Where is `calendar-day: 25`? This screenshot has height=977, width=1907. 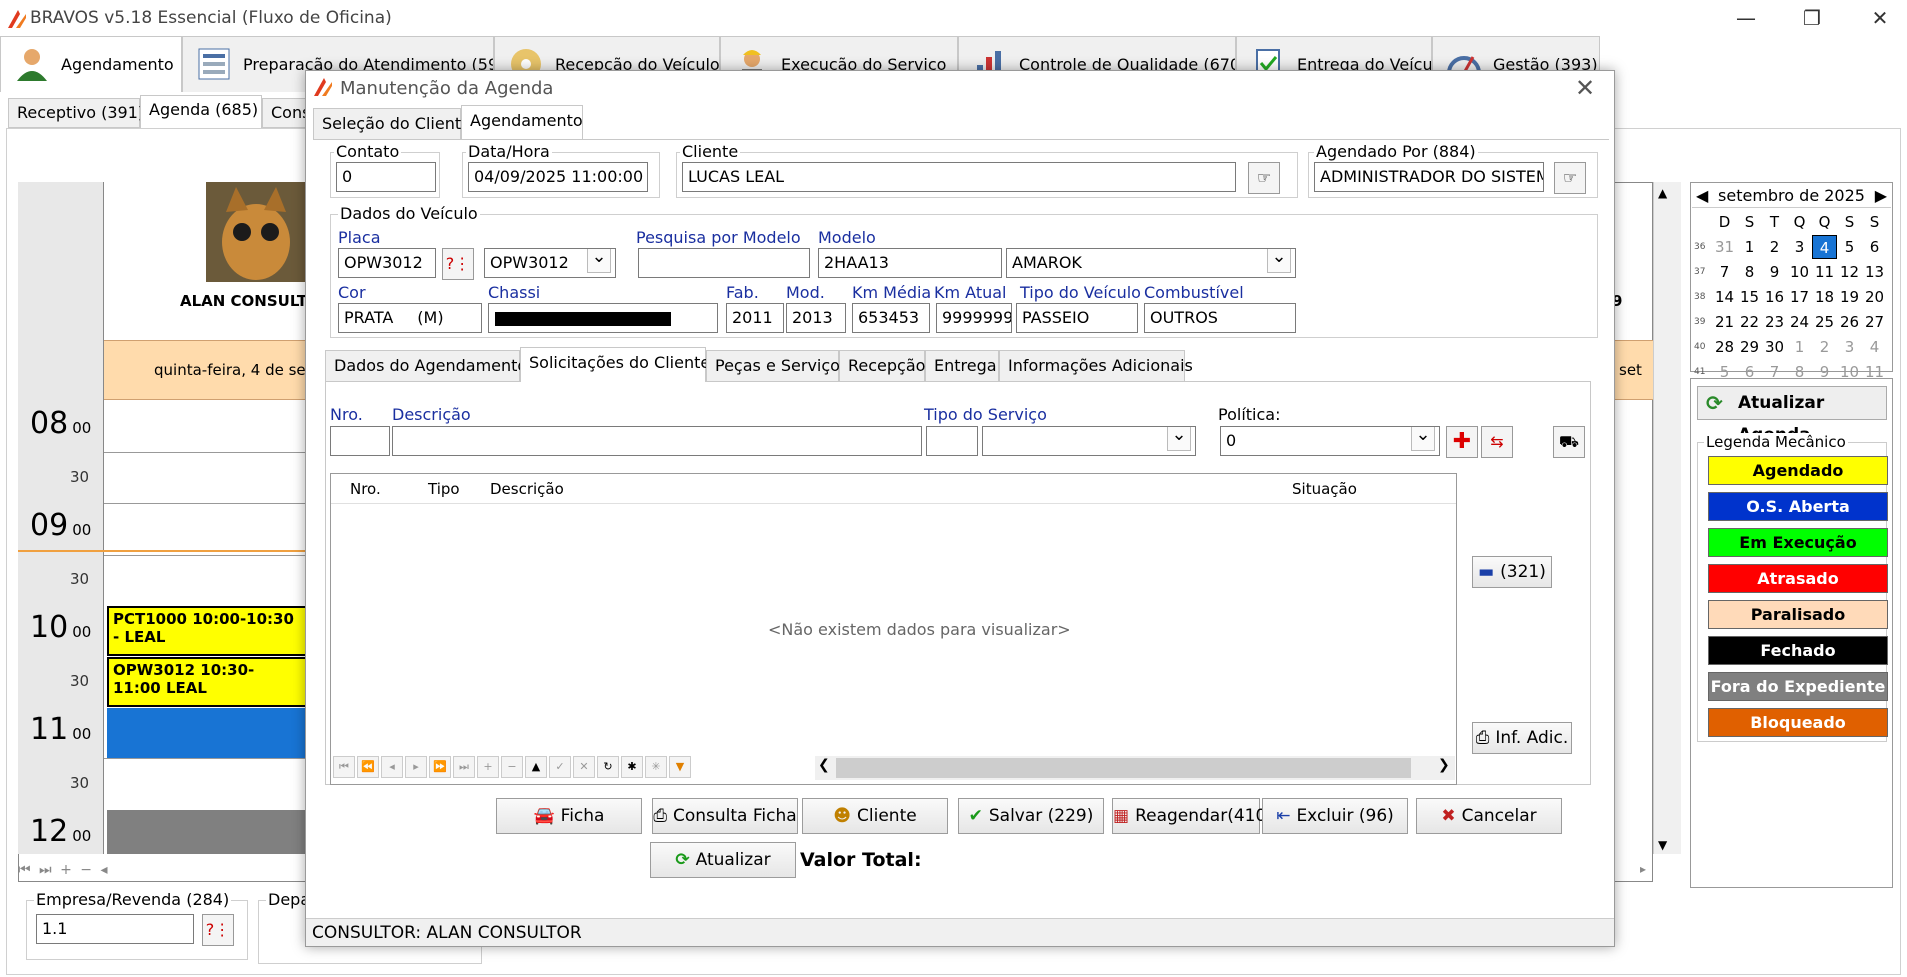
calendar-day: 25 is located at coordinates (1824, 322).